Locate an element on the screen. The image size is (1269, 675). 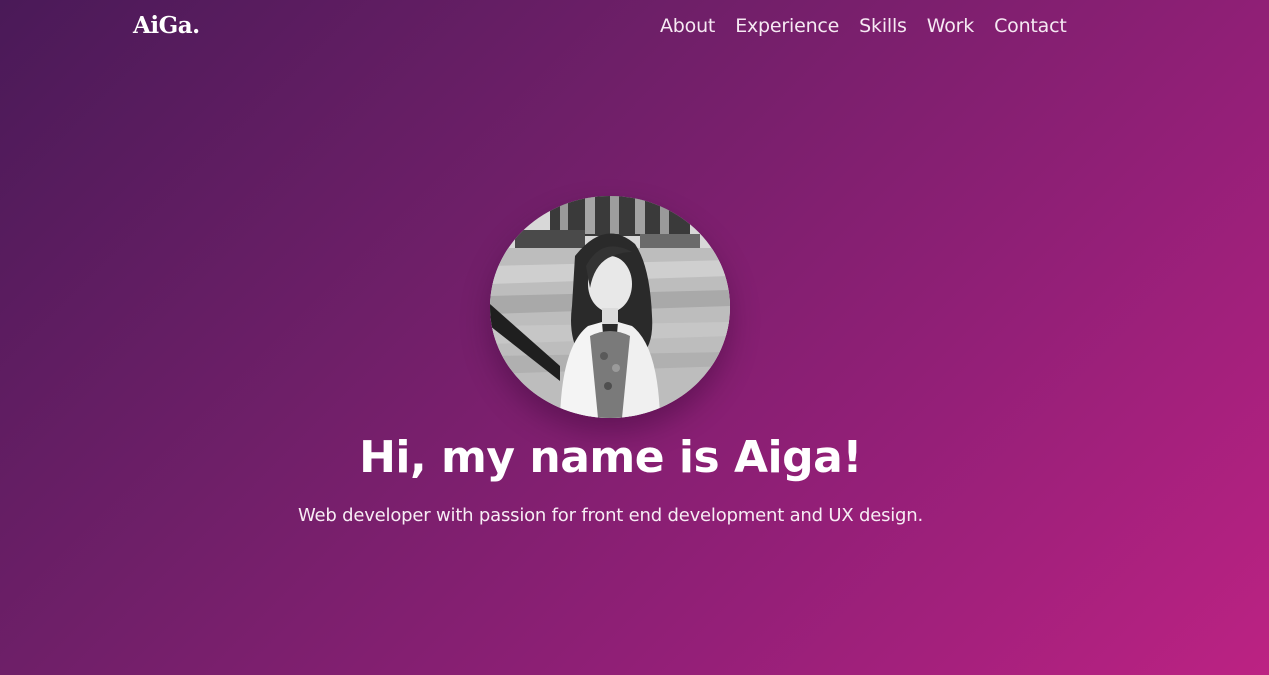
profile-photo is located at coordinates (610, 307).